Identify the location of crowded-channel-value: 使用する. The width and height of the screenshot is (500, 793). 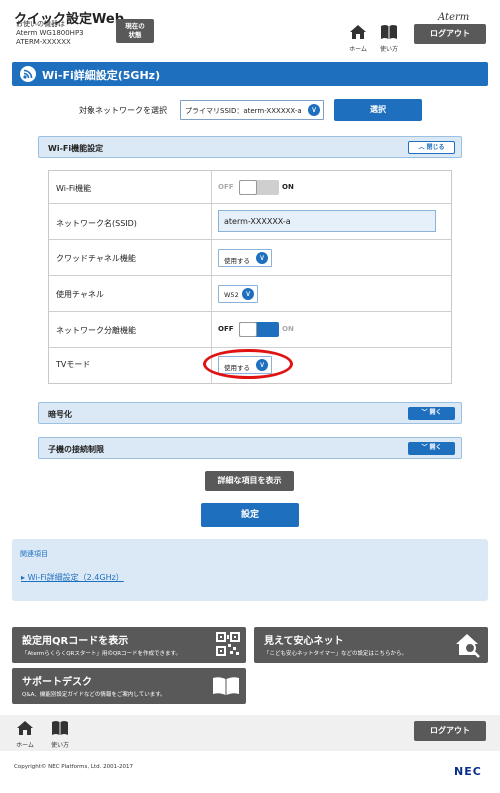
(237, 261).